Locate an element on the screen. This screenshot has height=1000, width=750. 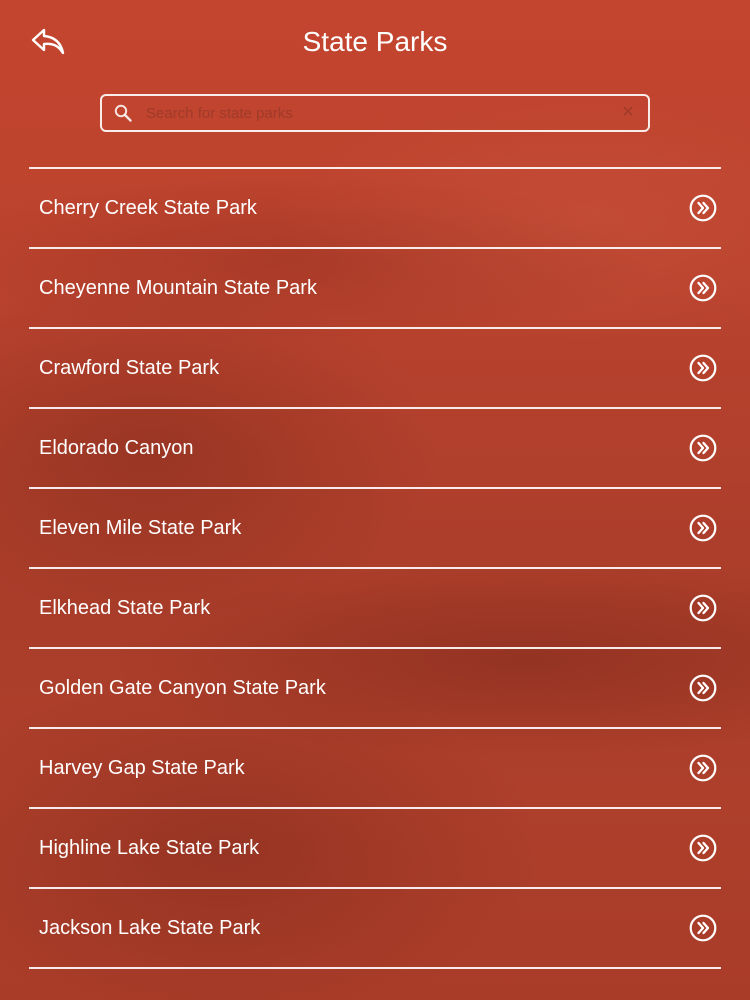
list-item: Eldorado Canyon is located at coordinates (375, 449).